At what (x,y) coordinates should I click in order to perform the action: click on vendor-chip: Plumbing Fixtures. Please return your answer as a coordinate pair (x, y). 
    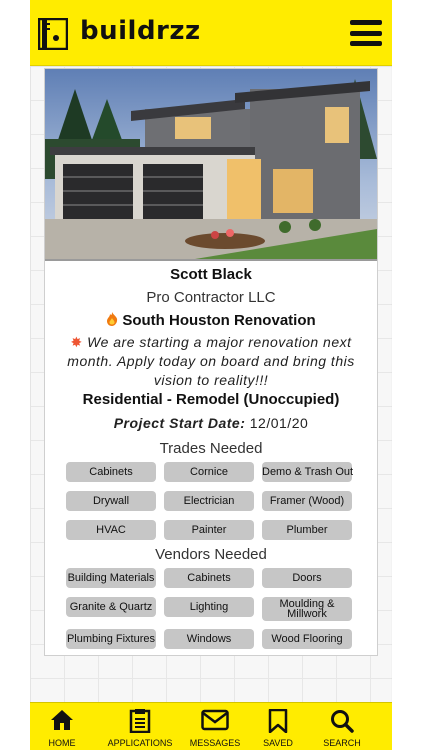
    Looking at the image, I should click on (111, 639).